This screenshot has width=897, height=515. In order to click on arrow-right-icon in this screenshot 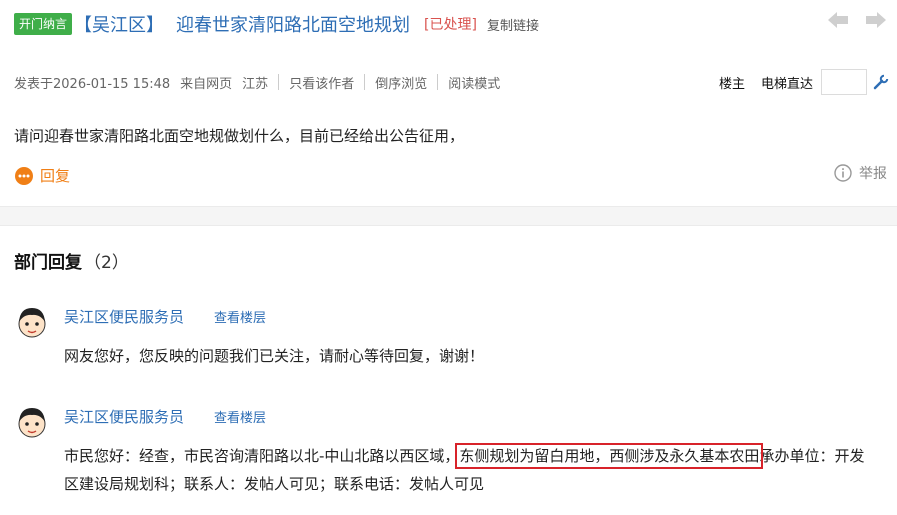, I will do `click(876, 20)`.